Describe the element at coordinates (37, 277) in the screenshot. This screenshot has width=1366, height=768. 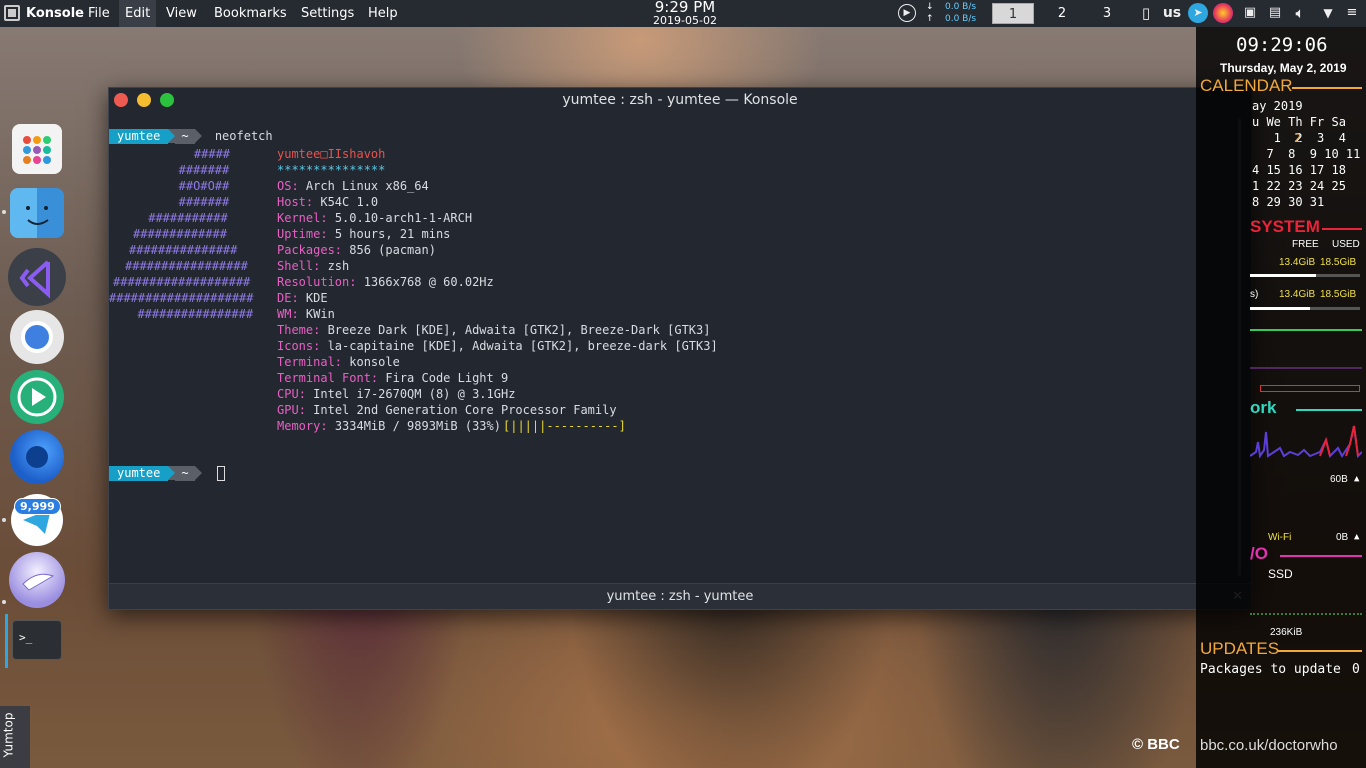
I see `visual-studio-code-icon` at that location.